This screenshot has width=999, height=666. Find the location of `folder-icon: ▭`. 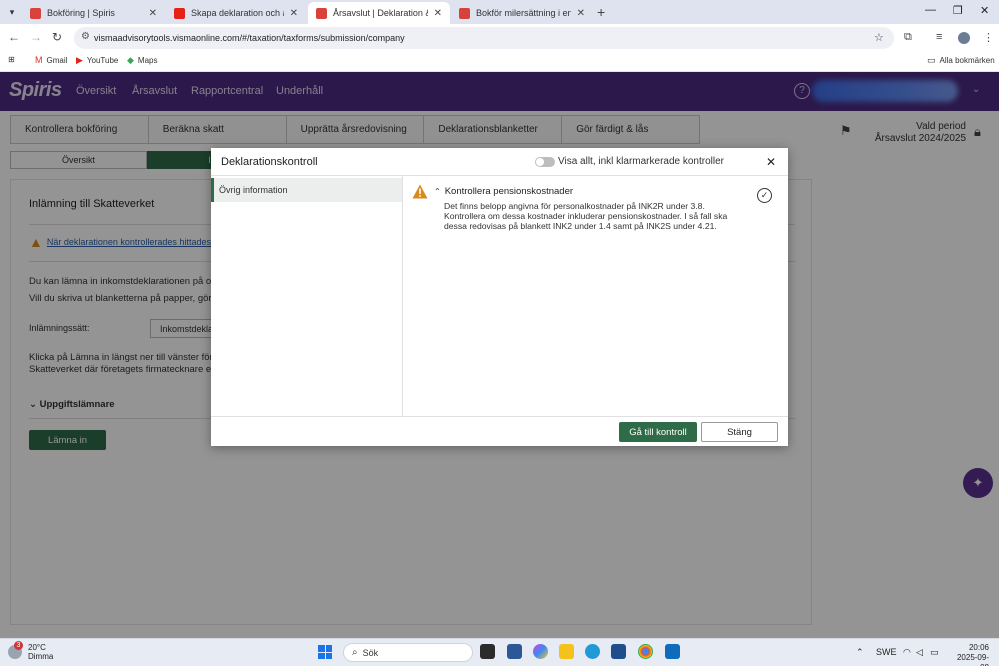

folder-icon: ▭ is located at coordinates (931, 60).